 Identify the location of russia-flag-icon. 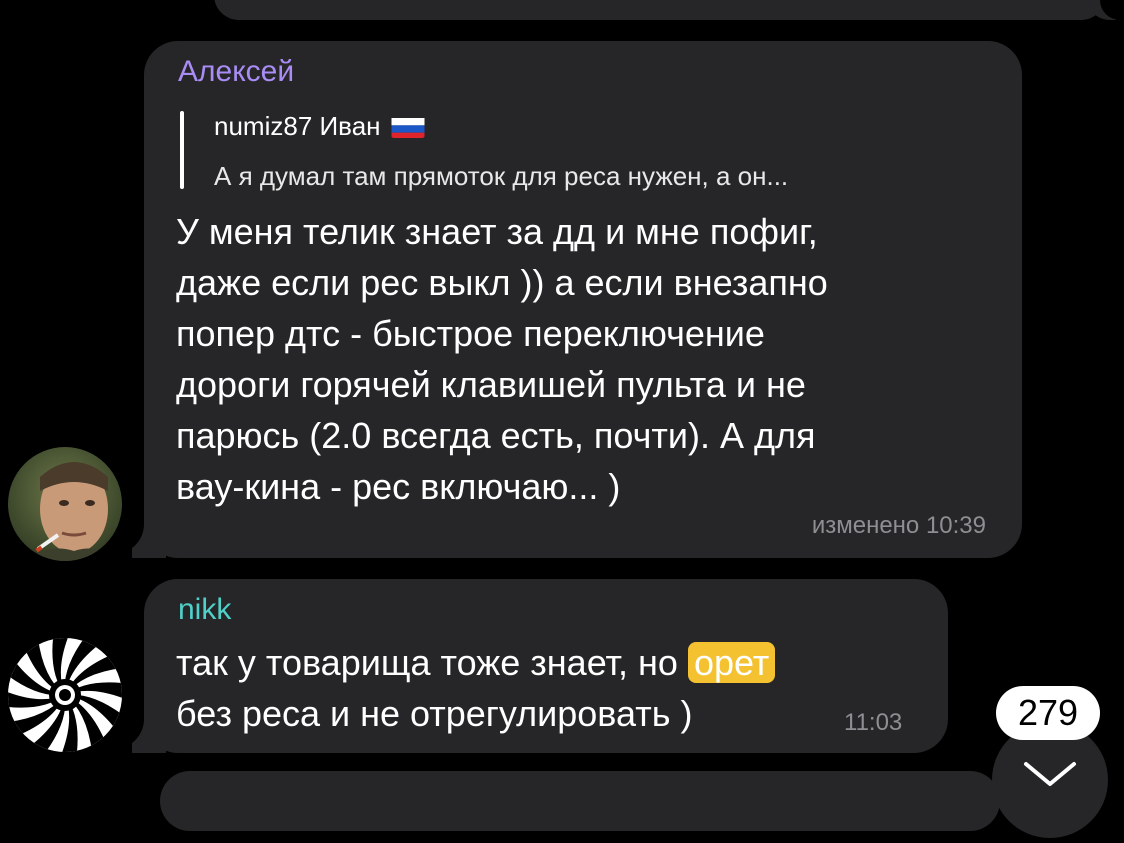
(408, 127).